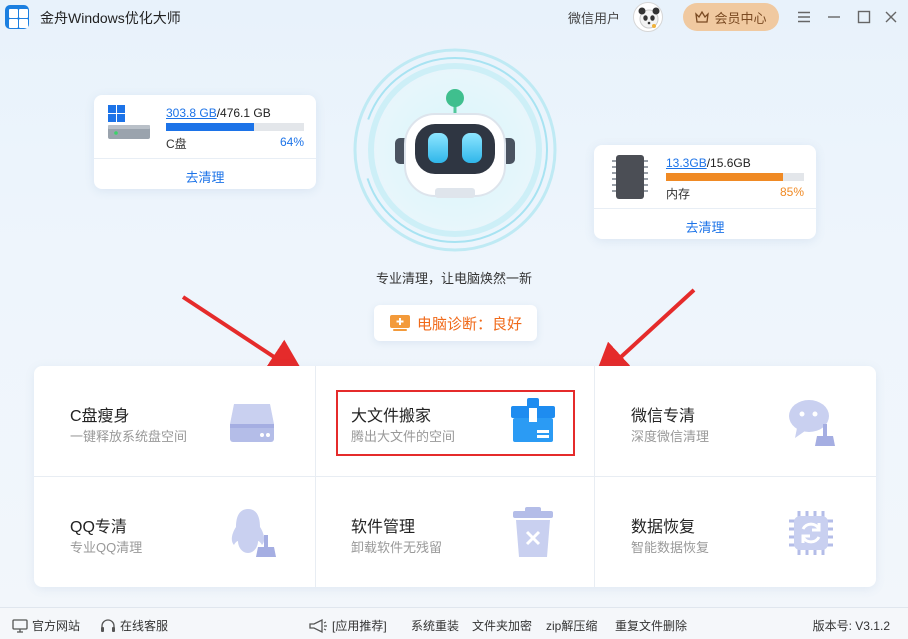 The image size is (908, 639). What do you see at coordinates (252, 423) in the screenshot?
I see `disk-icon` at bounding box center [252, 423].